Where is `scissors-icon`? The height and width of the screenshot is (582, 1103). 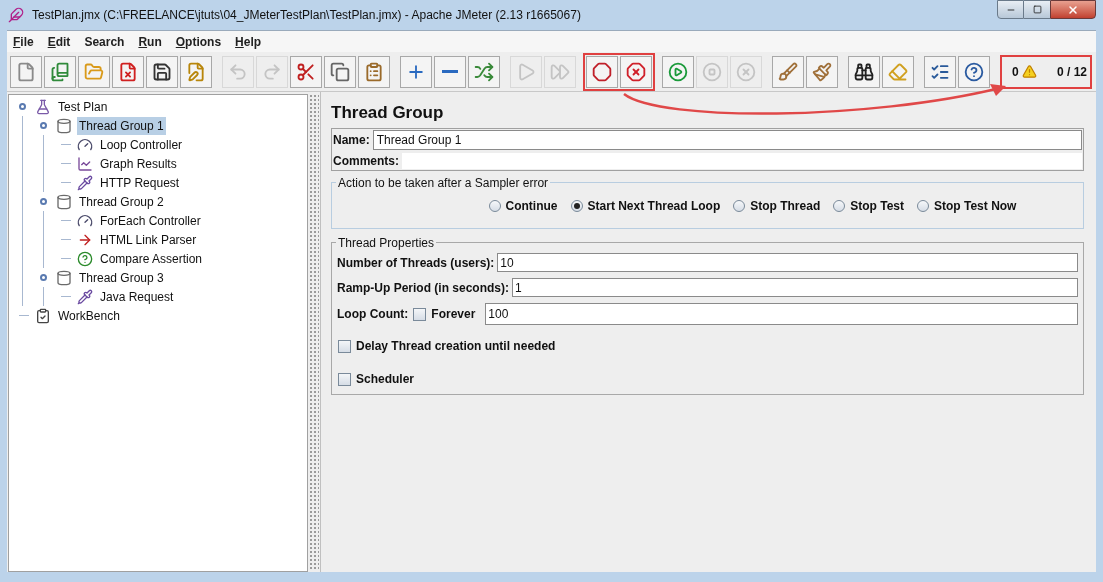 scissors-icon is located at coordinates (306, 71).